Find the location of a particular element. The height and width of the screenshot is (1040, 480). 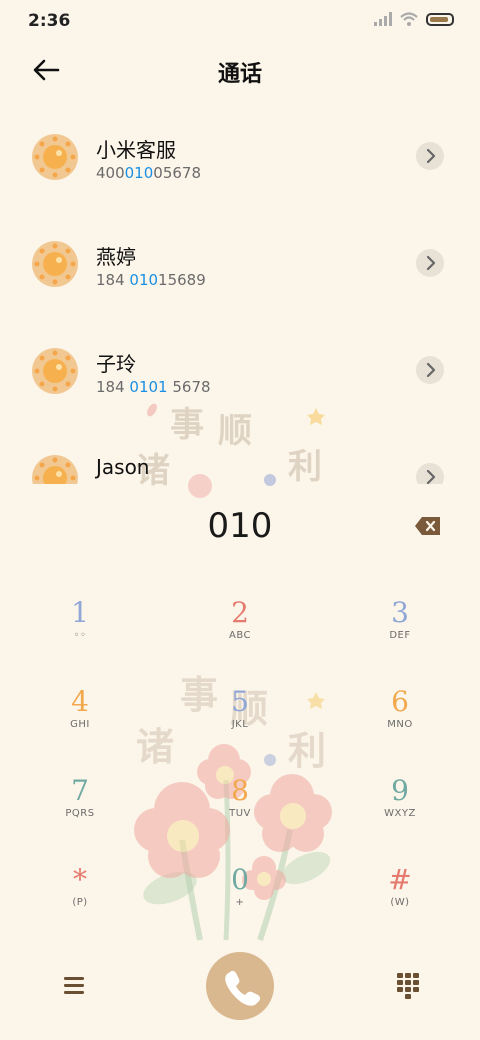

key-2: 2 ABC is located at coordinates (240, 628).